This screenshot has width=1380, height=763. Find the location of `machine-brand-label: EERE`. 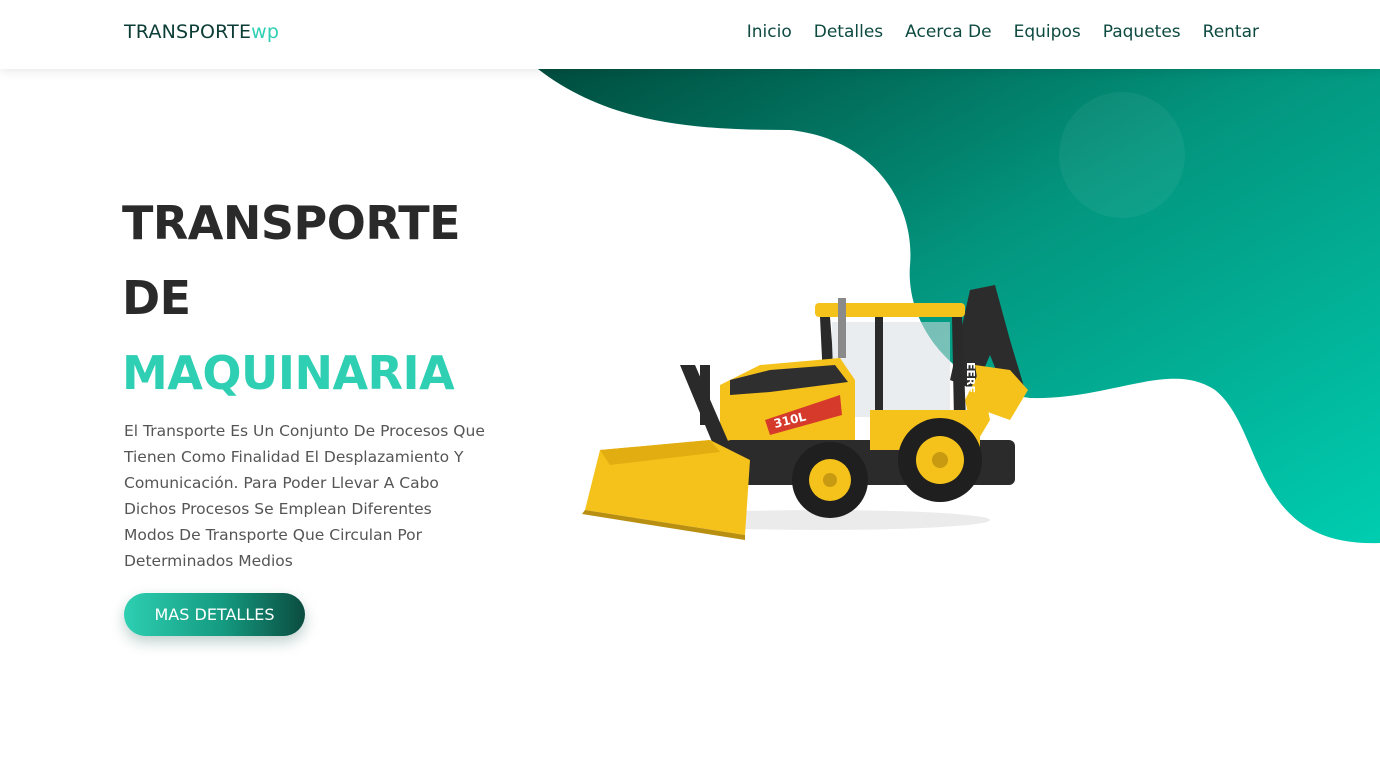

machine-brand-label: EERE is located at coordinates (970, 377).